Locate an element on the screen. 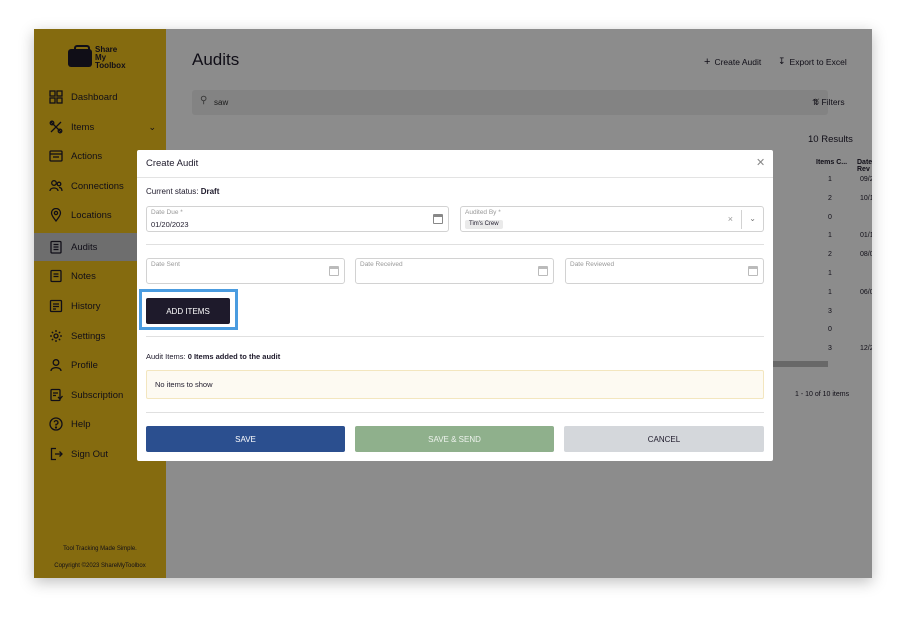 This screenshot has height=619, width=906. date-received-label: Date Received is located at coordinates (381, 264).